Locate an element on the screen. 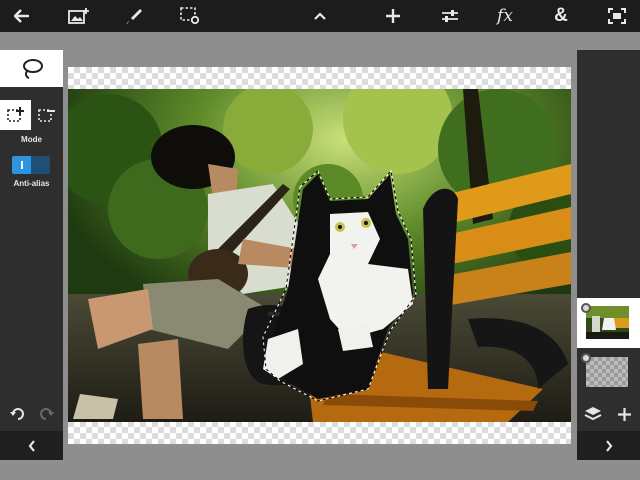 Image resolution: width=640 pixels, height=480 pixels. layer-empty is located at coordinates (608, 373).